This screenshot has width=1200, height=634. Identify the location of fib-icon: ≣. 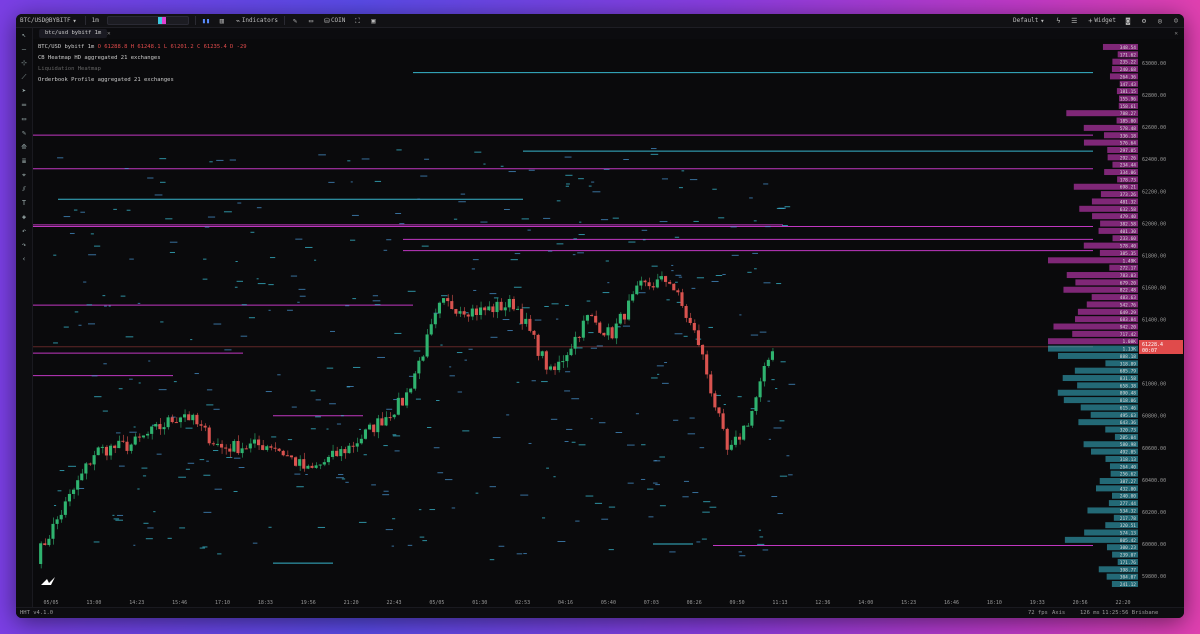
(24, 161).